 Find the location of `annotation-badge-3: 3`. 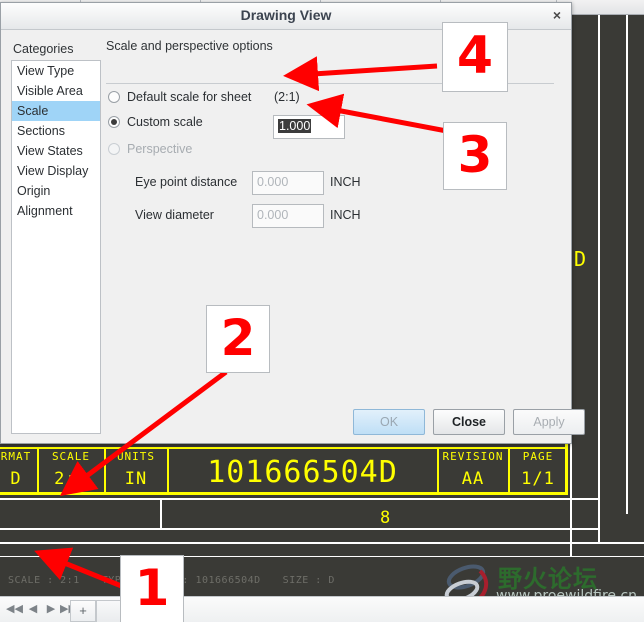

annotation-badge-3: 3 is located at coordinates (475, 156).